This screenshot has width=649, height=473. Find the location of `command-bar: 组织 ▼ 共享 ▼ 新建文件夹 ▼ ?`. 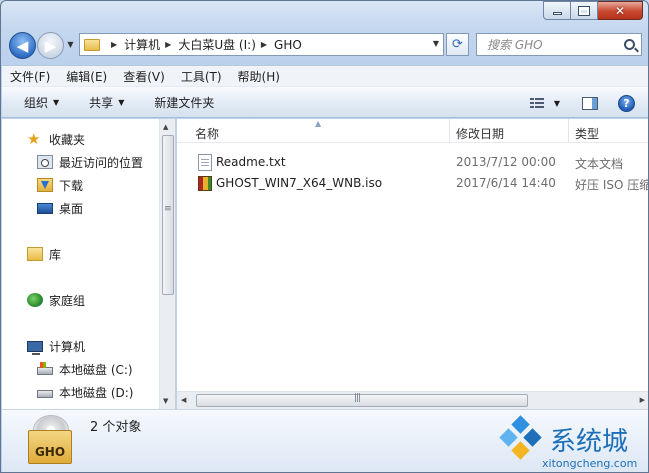

command-bar: 组织 ▼ 共享 ▼ 新建文件夹 ▼ ? is located at coordinates (325, 102).